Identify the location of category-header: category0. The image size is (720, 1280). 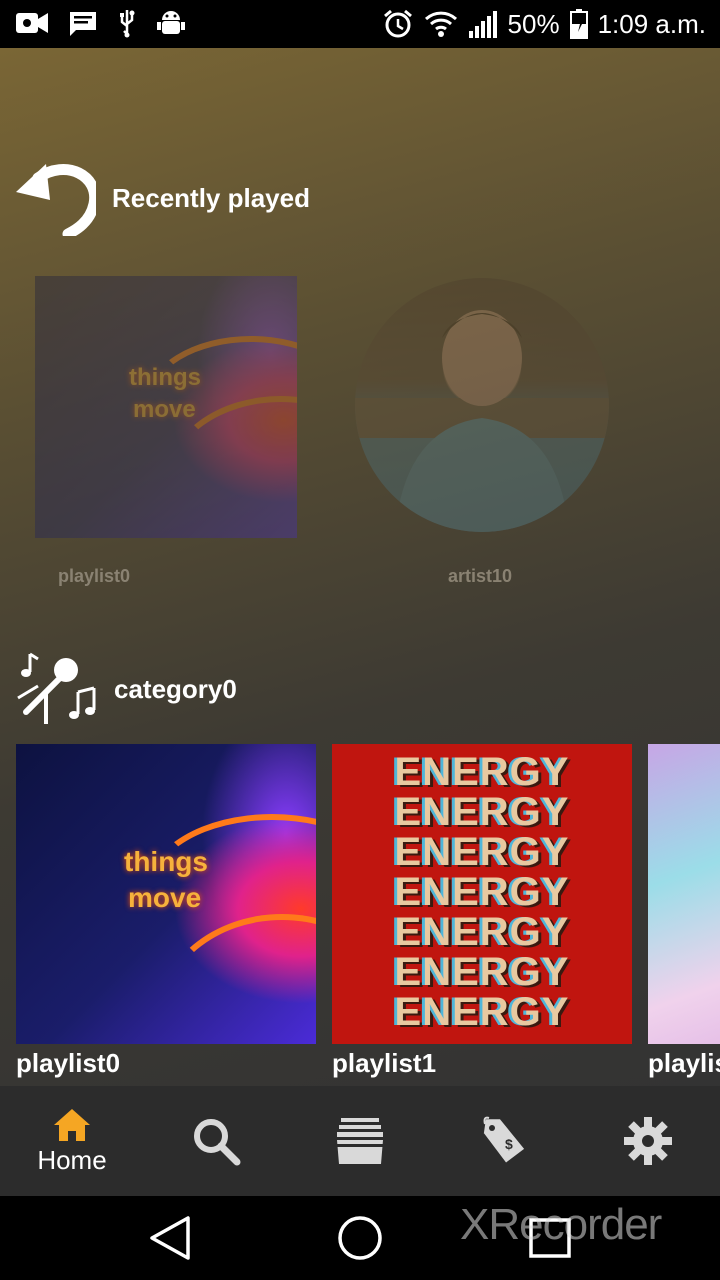
(126, 689).